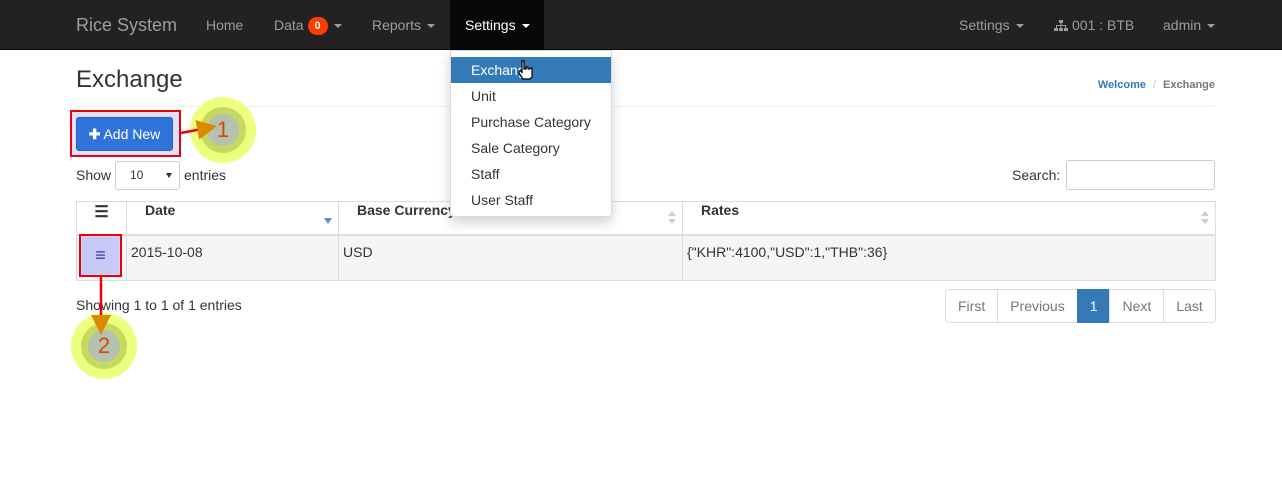 The height and width of the screenshot is (482, 1282). What do you see at coordinates (525, 70) in the screenshot?
I see `hand-cursor-icon` at bounding box center [525, 70].